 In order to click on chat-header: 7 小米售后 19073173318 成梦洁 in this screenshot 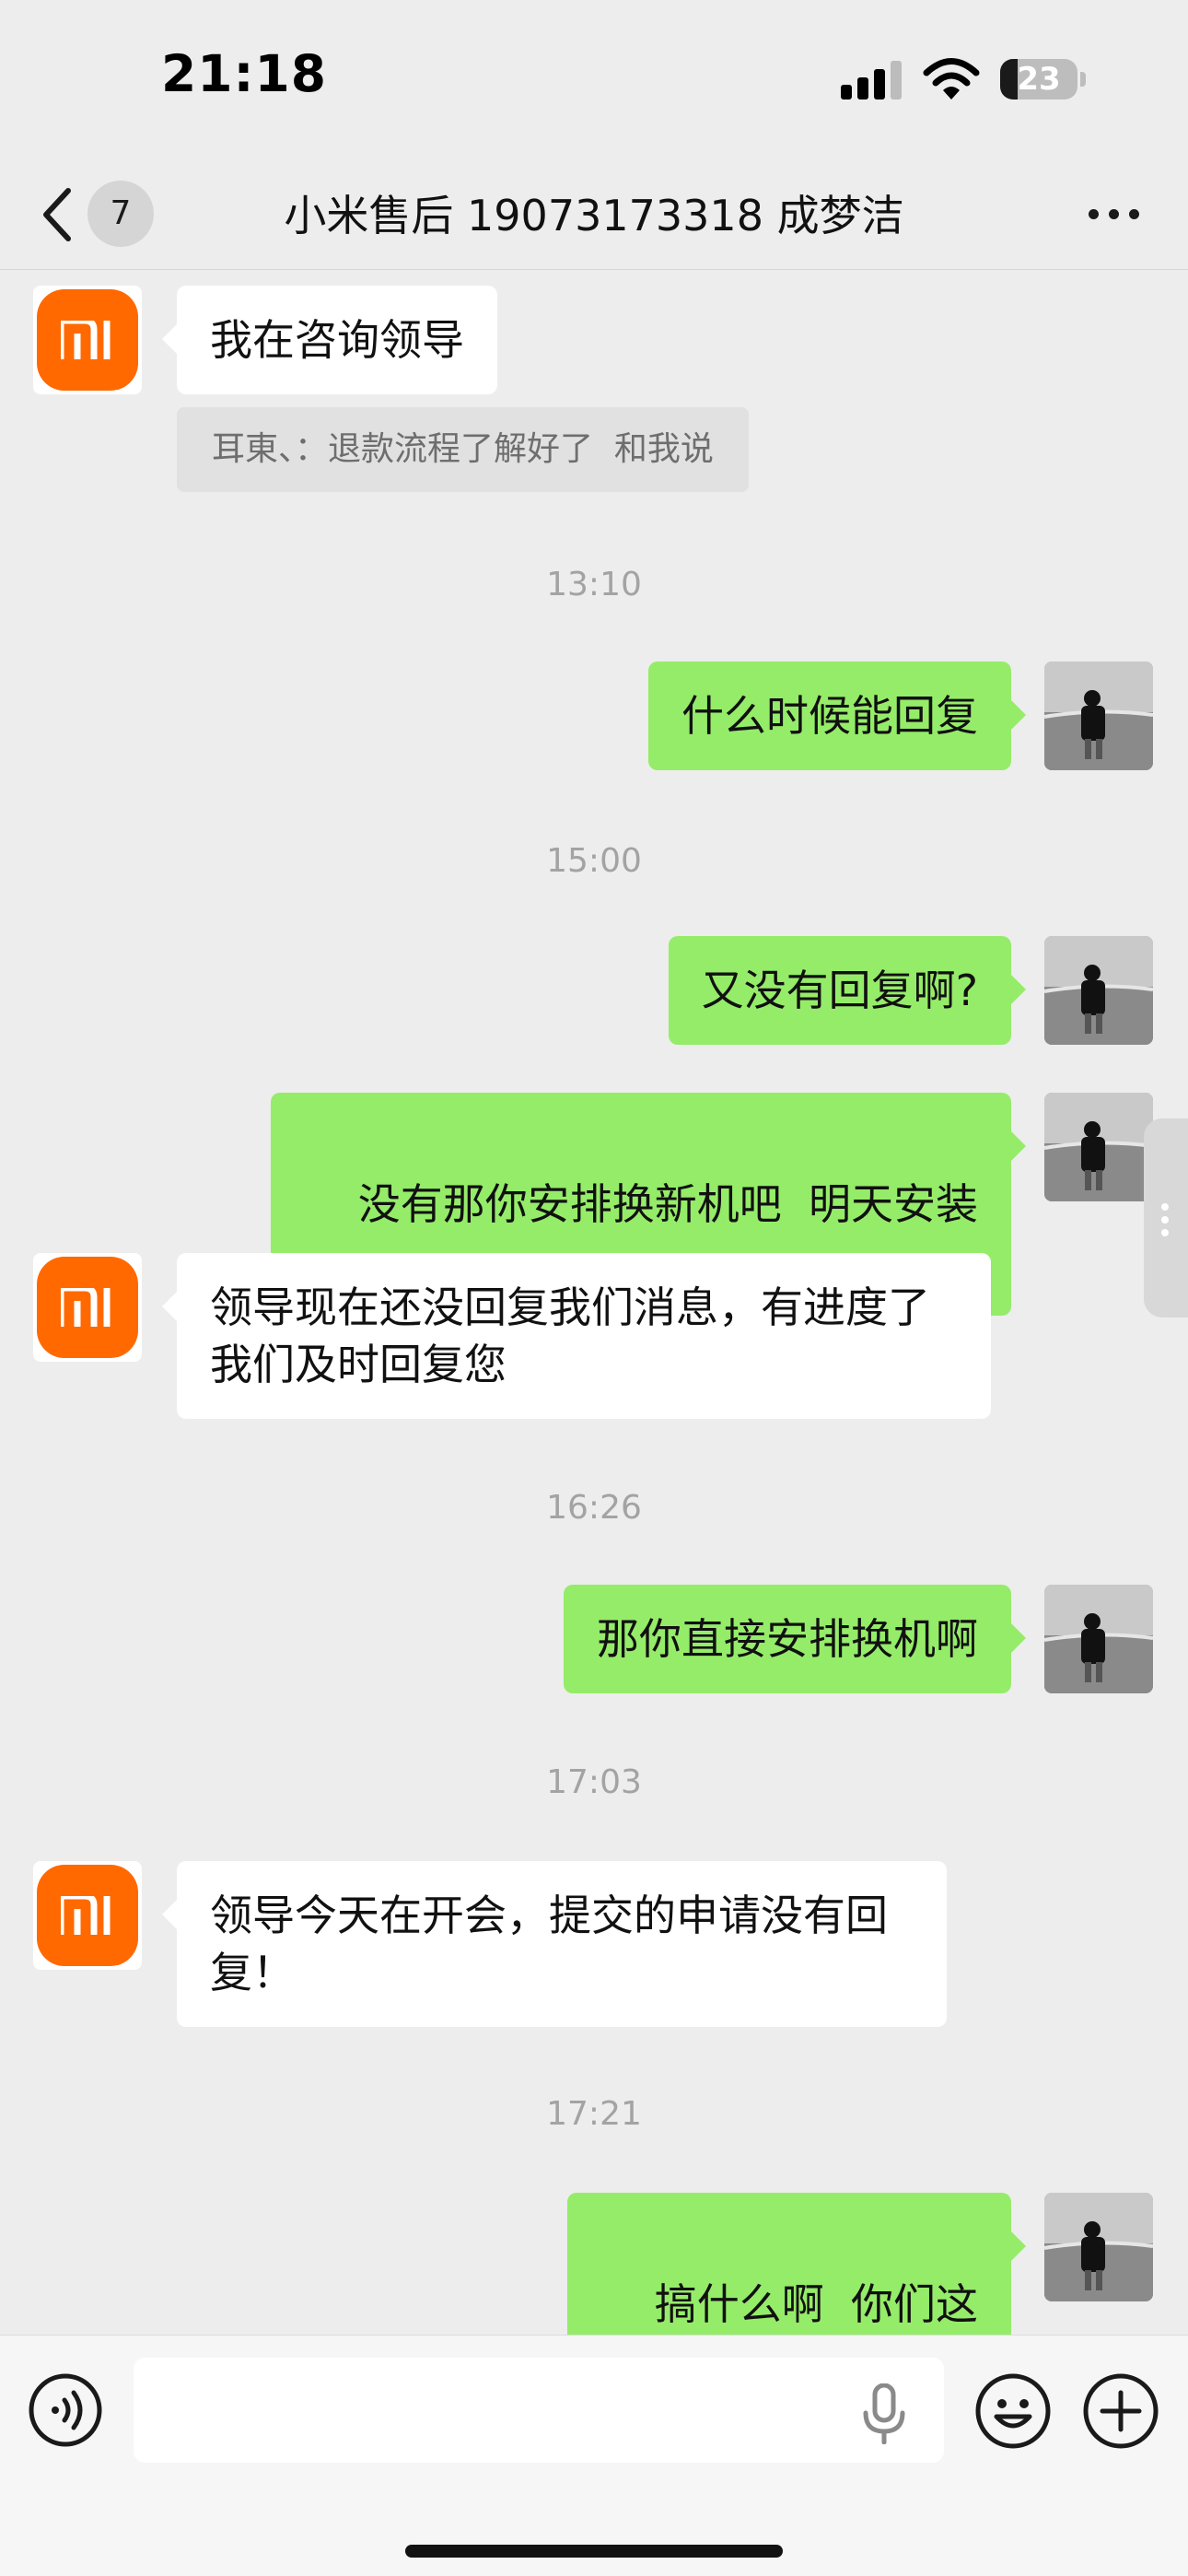, I will do `click(594, 215)`.